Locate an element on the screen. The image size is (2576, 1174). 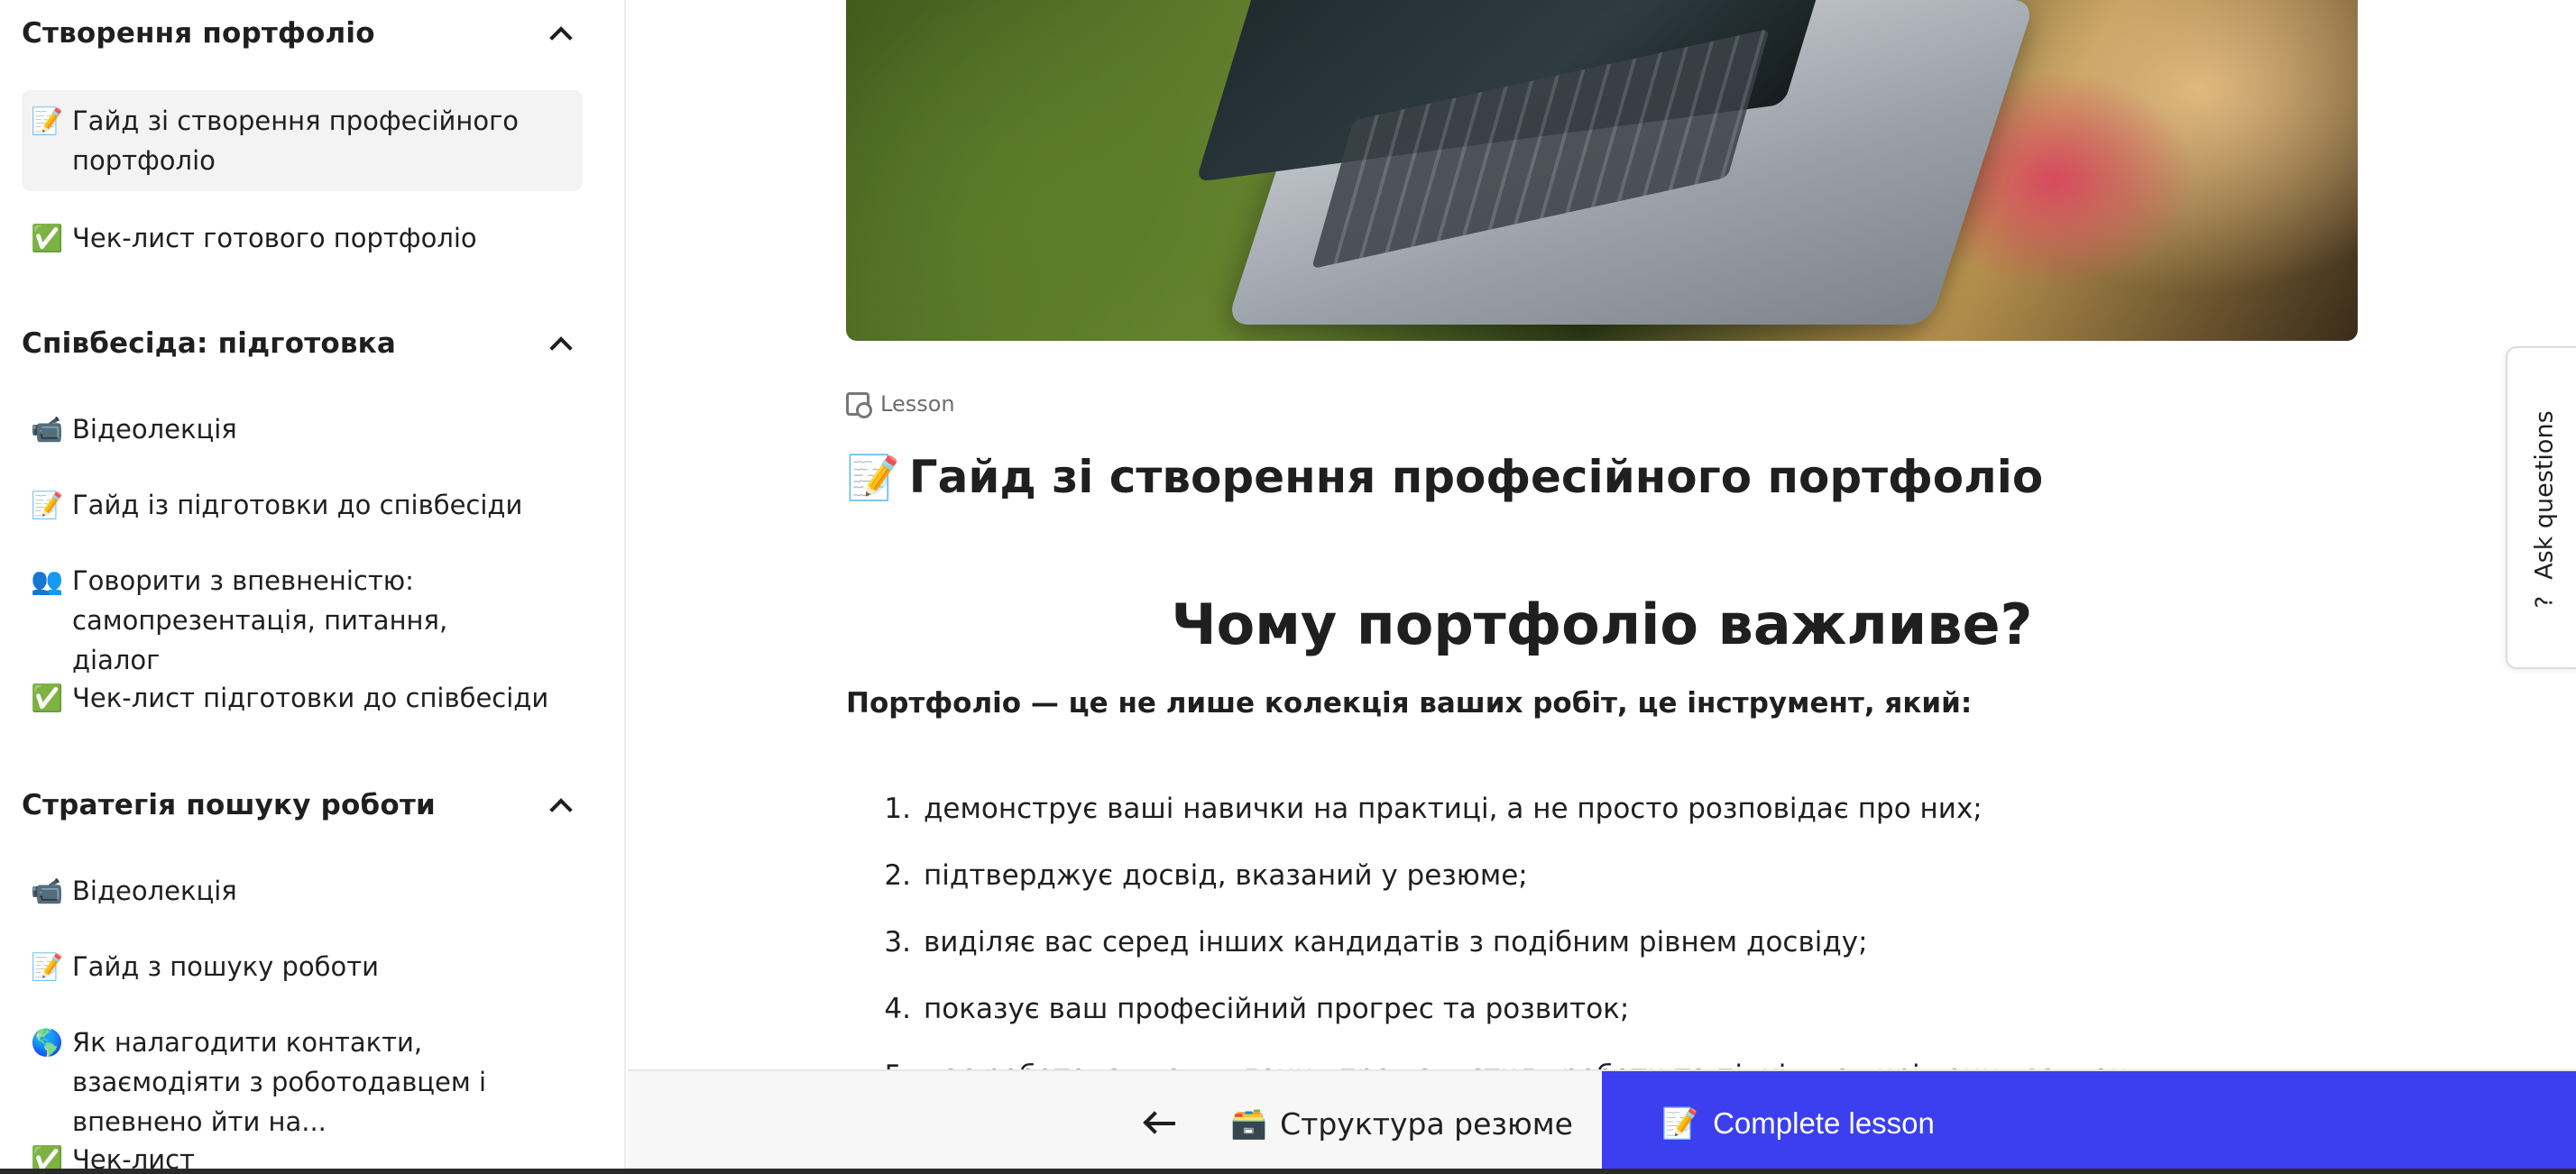
list-text: підтверджує досвід, вказаний у резюме; is located at coordinates (1226, 875).